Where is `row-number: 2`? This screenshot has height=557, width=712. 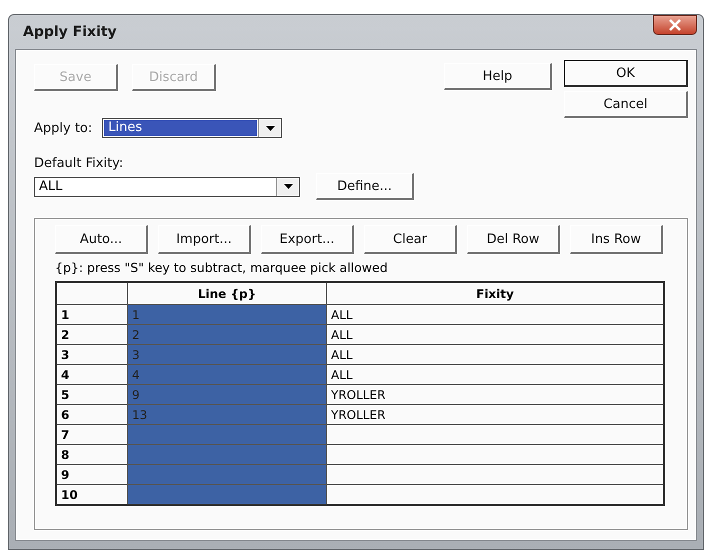 row-number: 2 is located at coordinates (92, 334).